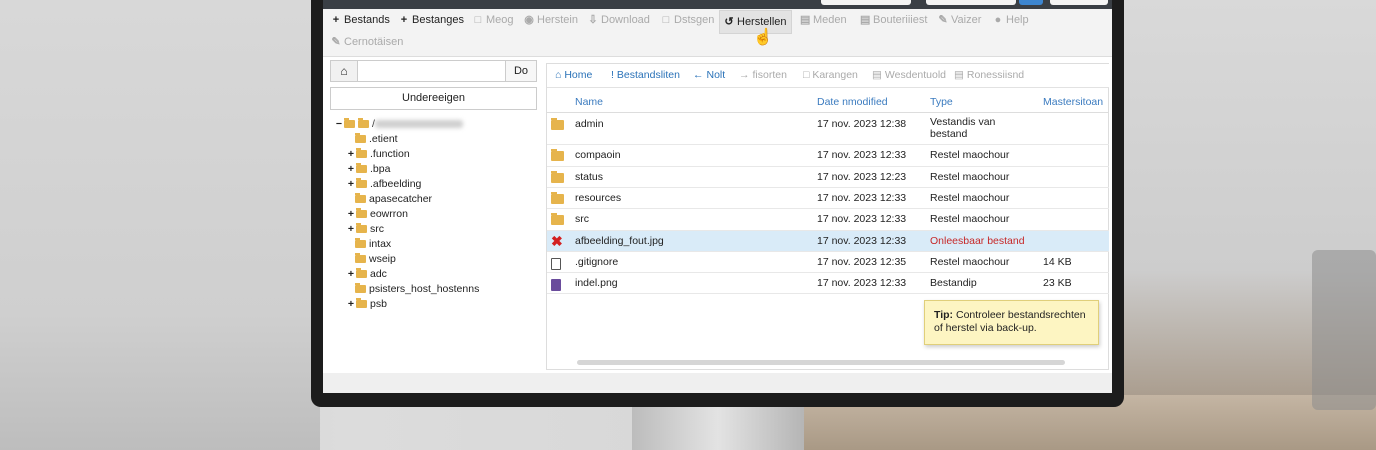 This screenshot has height=450, width=1376. What do you see at coordinates (360, 20) in the screenshot?
I see `bestands-button: + Bestands` at bounding box center [360, 20].